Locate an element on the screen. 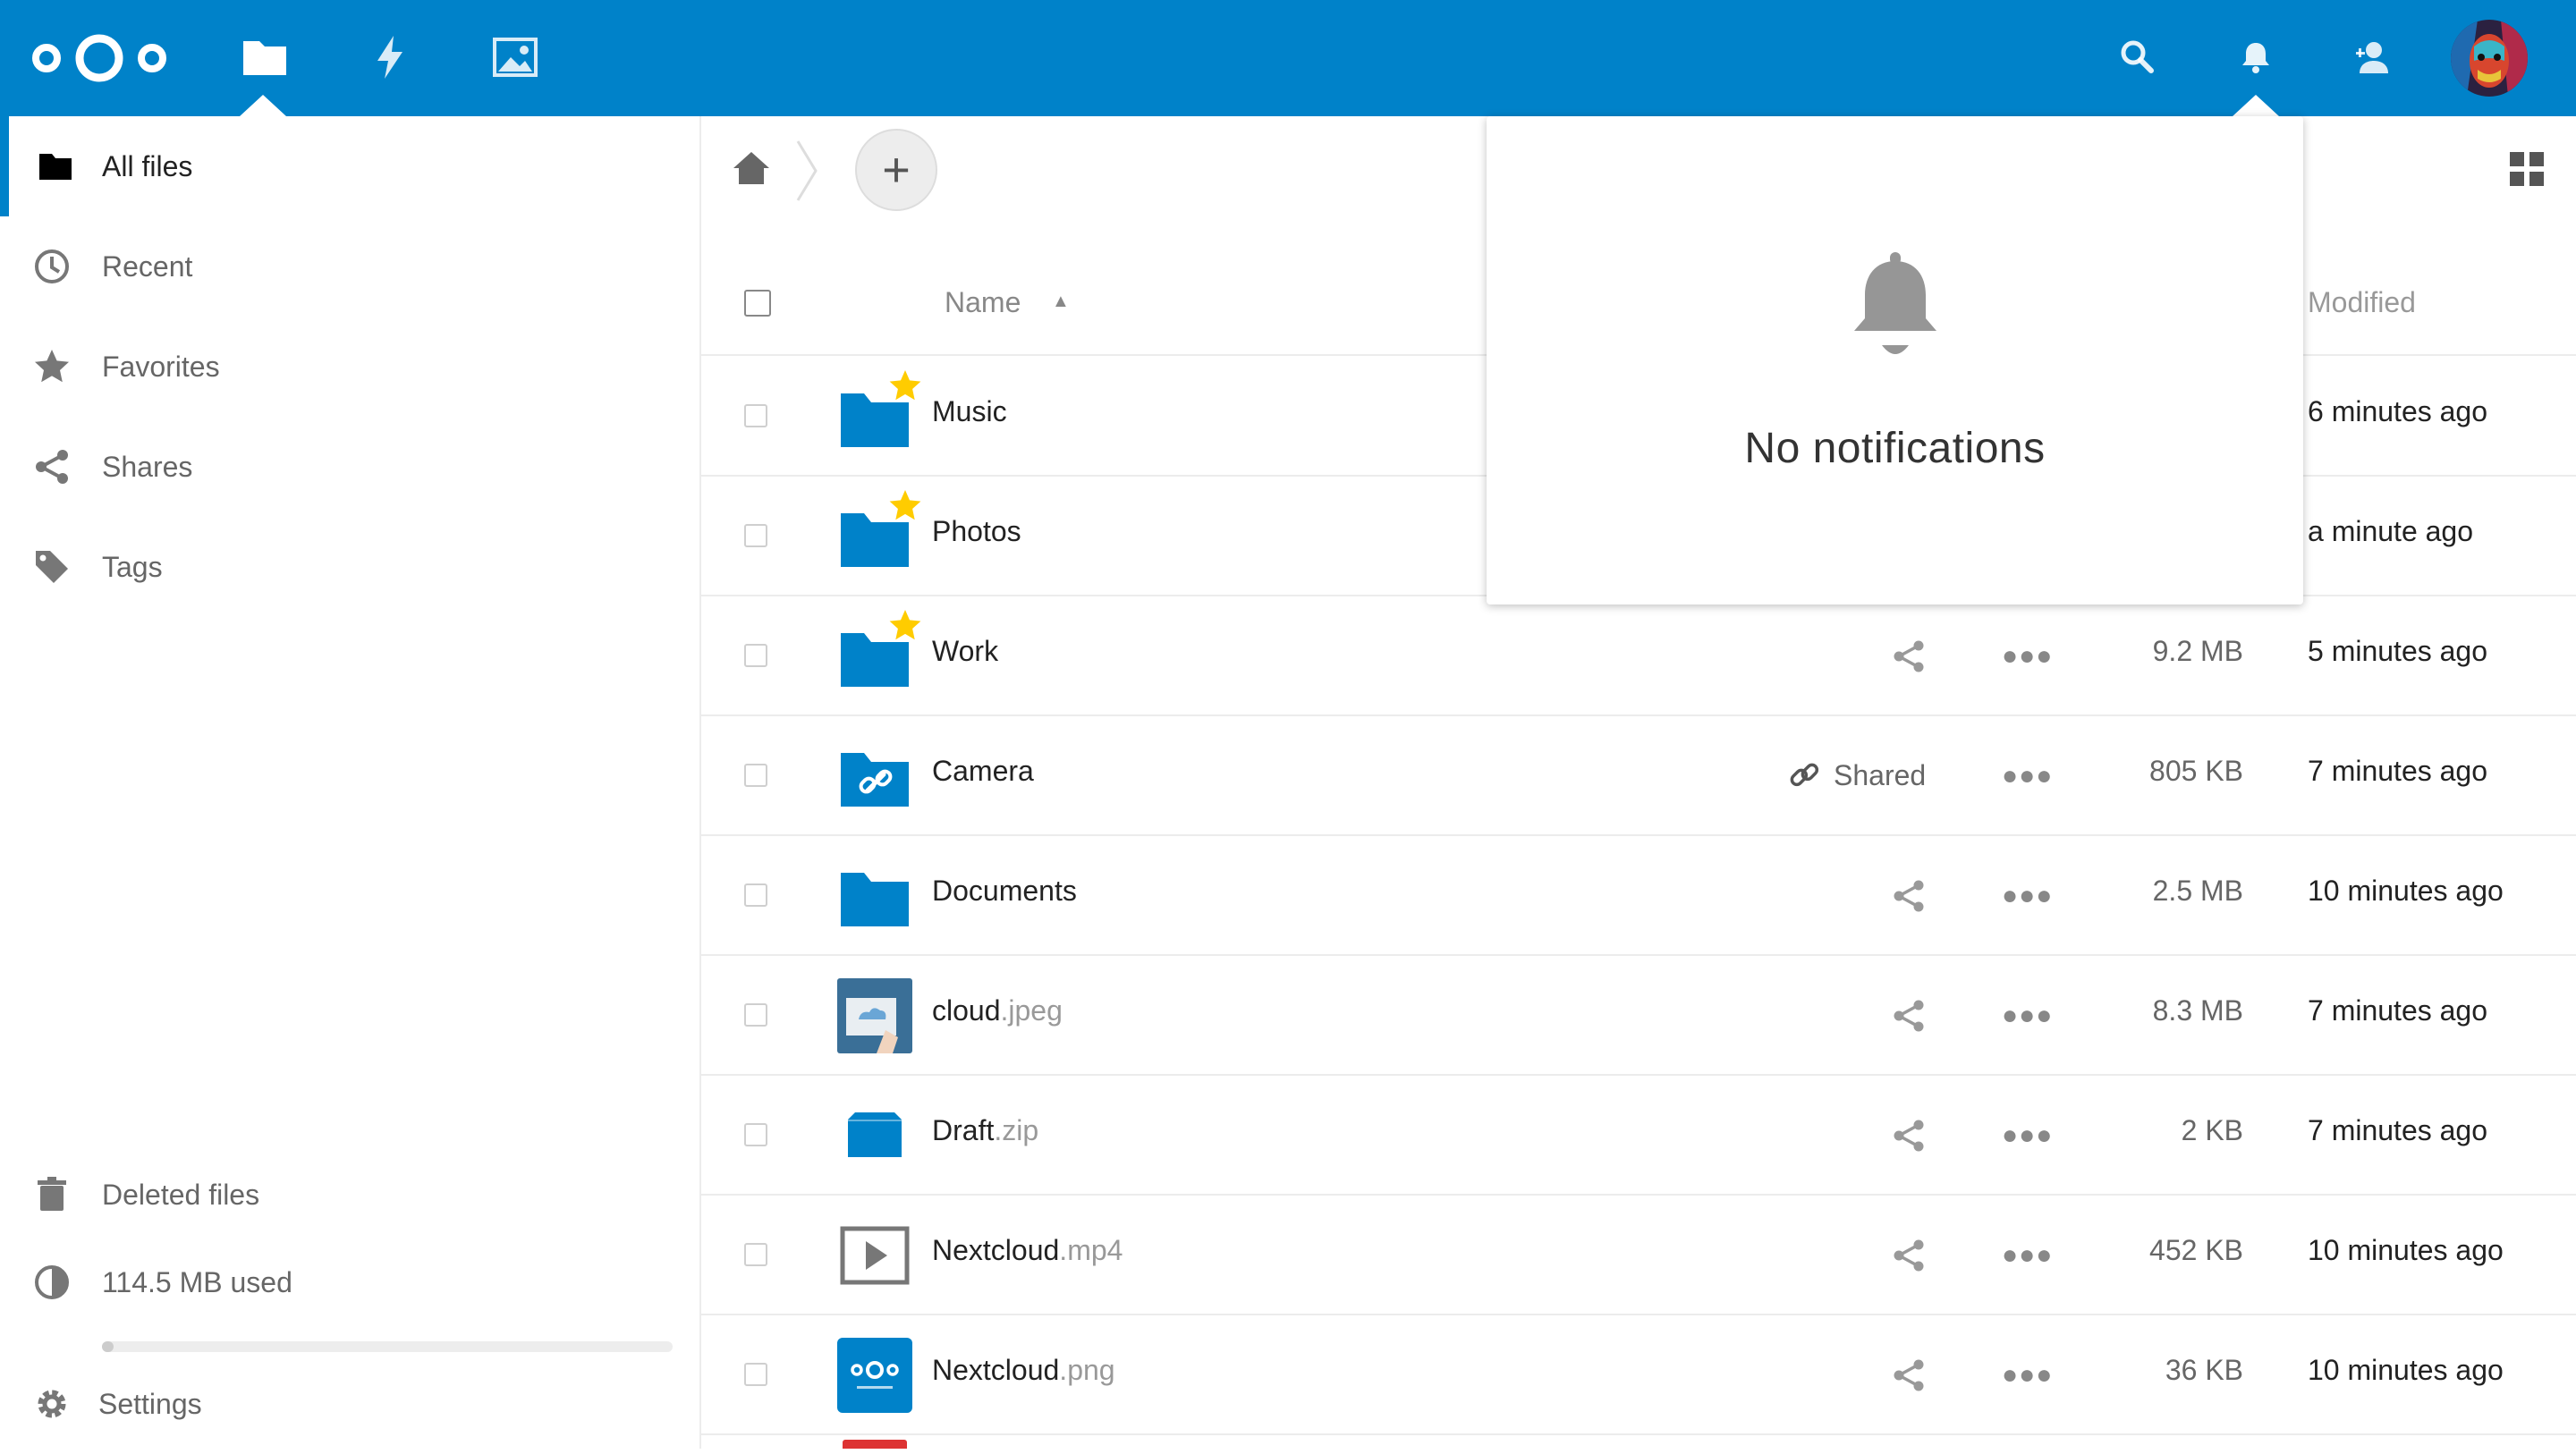  notifications-popover: No notifications is located at coordinates (1895, 360).